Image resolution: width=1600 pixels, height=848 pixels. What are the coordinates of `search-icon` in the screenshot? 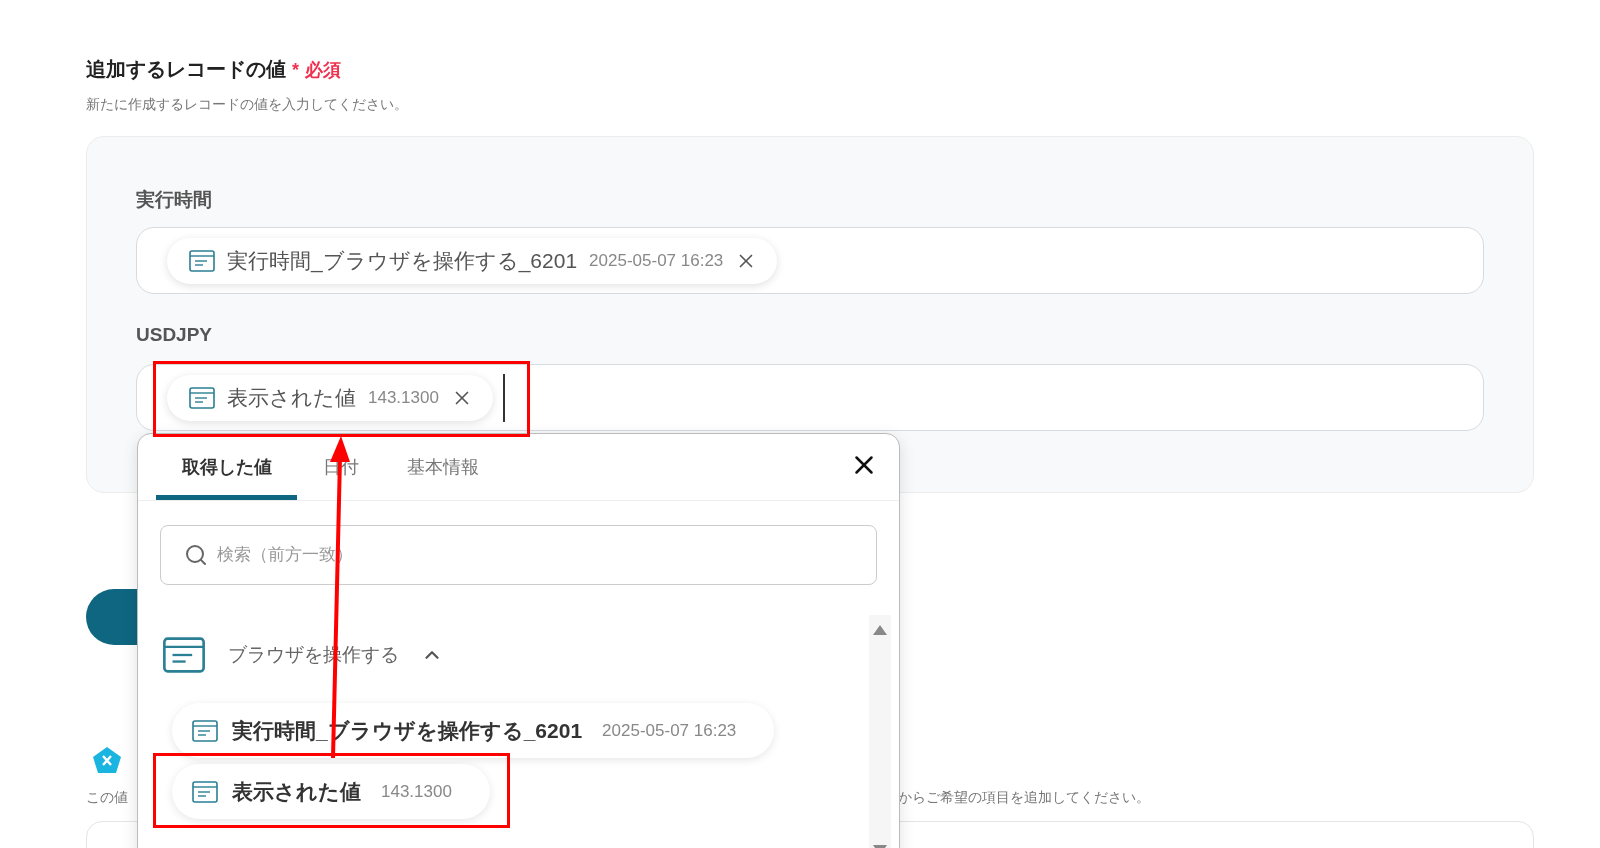 It's located at (196, 555).